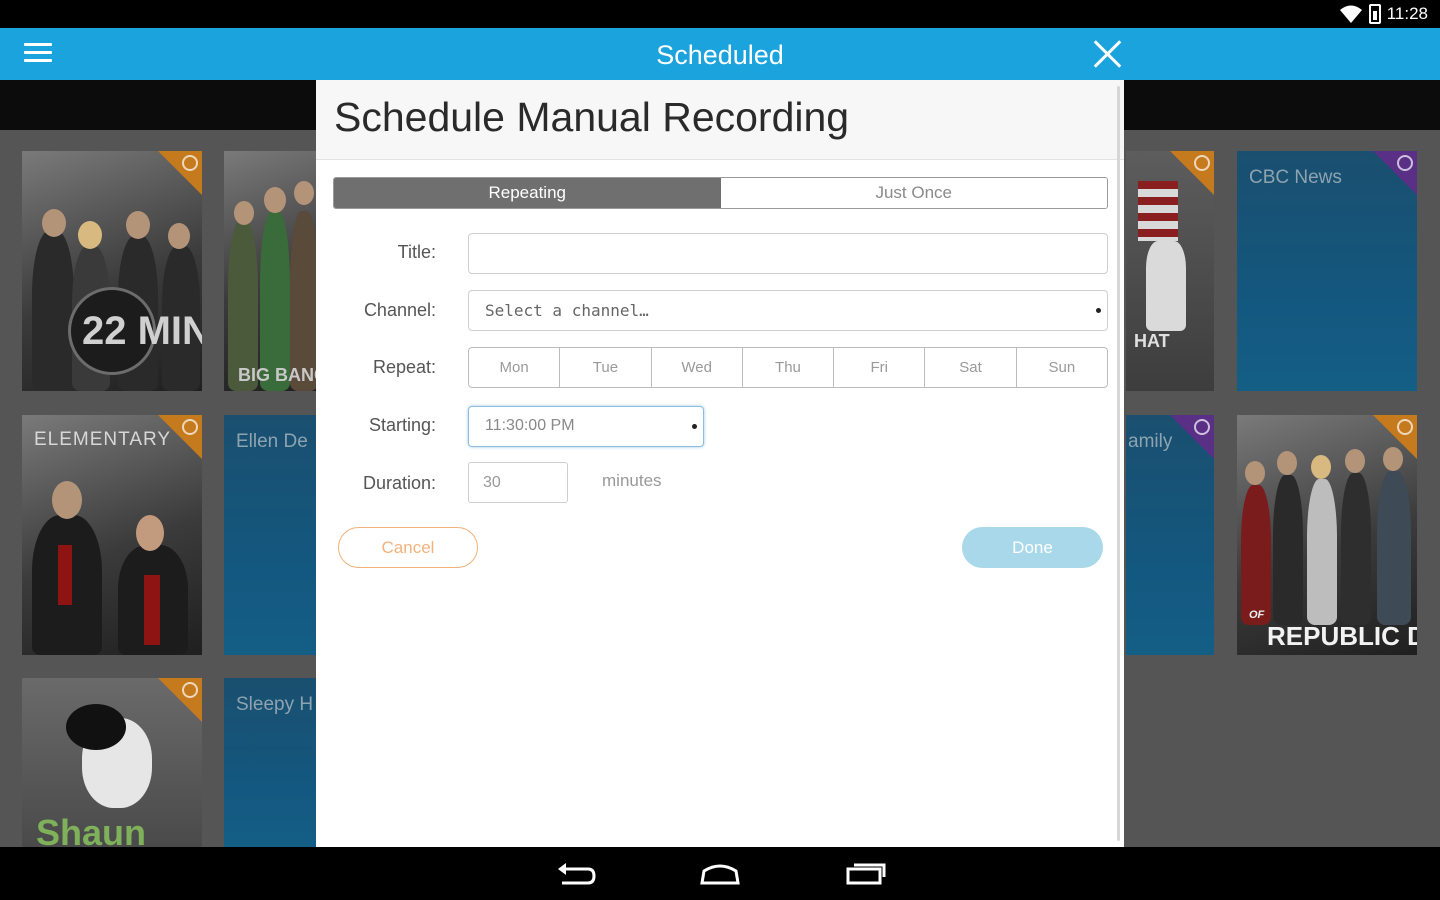  What do you see at coordinates (416, 252) in the screenshot?
I see `title-label: Title:` at bounding box center [416, 252].